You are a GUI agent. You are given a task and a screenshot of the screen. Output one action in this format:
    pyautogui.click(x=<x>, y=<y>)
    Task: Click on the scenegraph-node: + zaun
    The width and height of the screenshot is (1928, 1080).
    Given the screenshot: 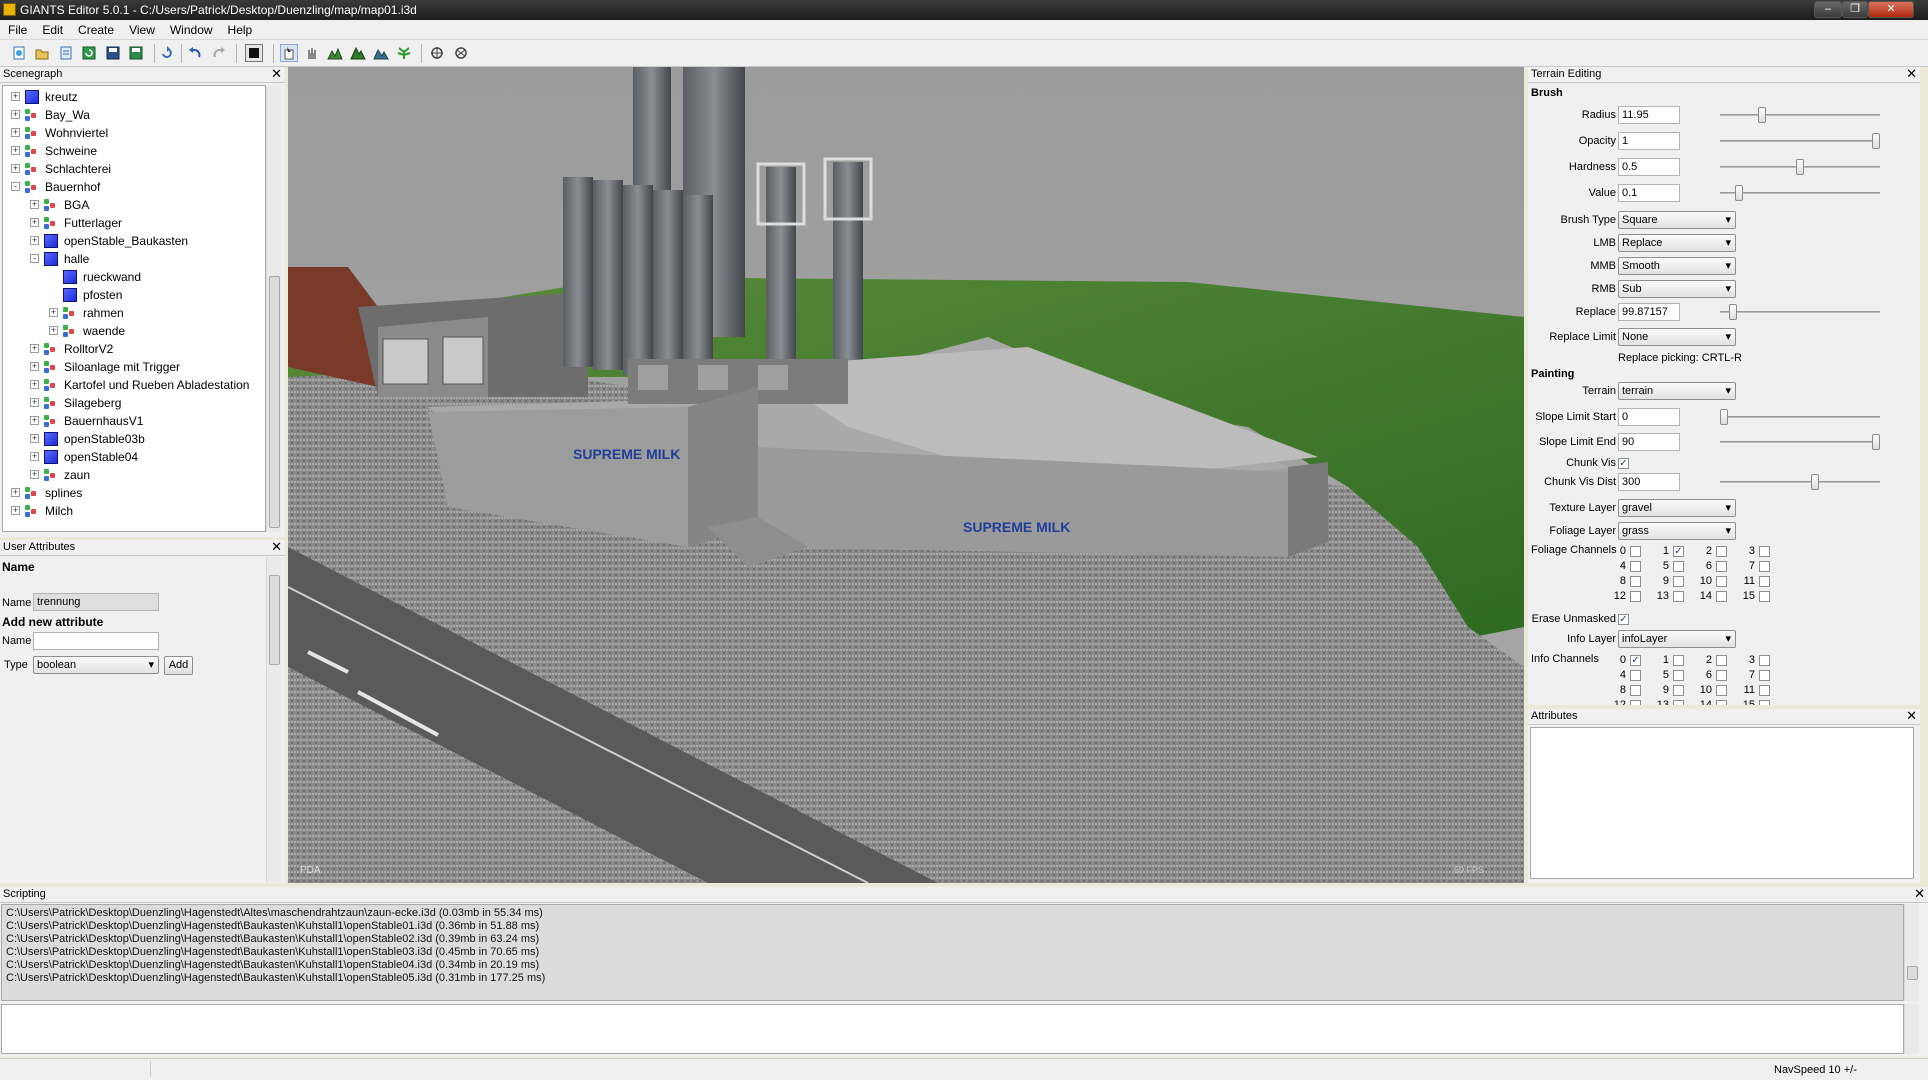 What is the action you would take?
    pyautogui.click(x=134, y=475)
    